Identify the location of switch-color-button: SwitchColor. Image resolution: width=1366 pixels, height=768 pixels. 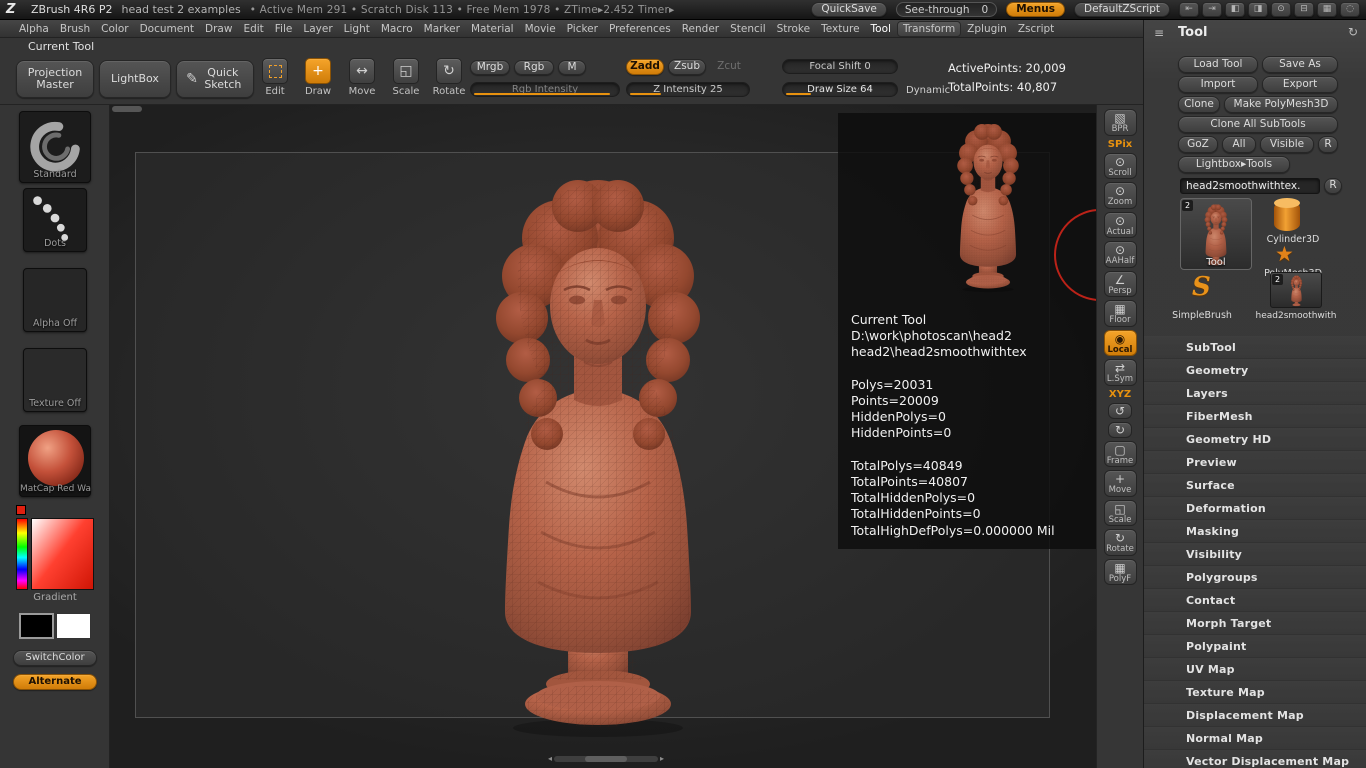
(55, 658).